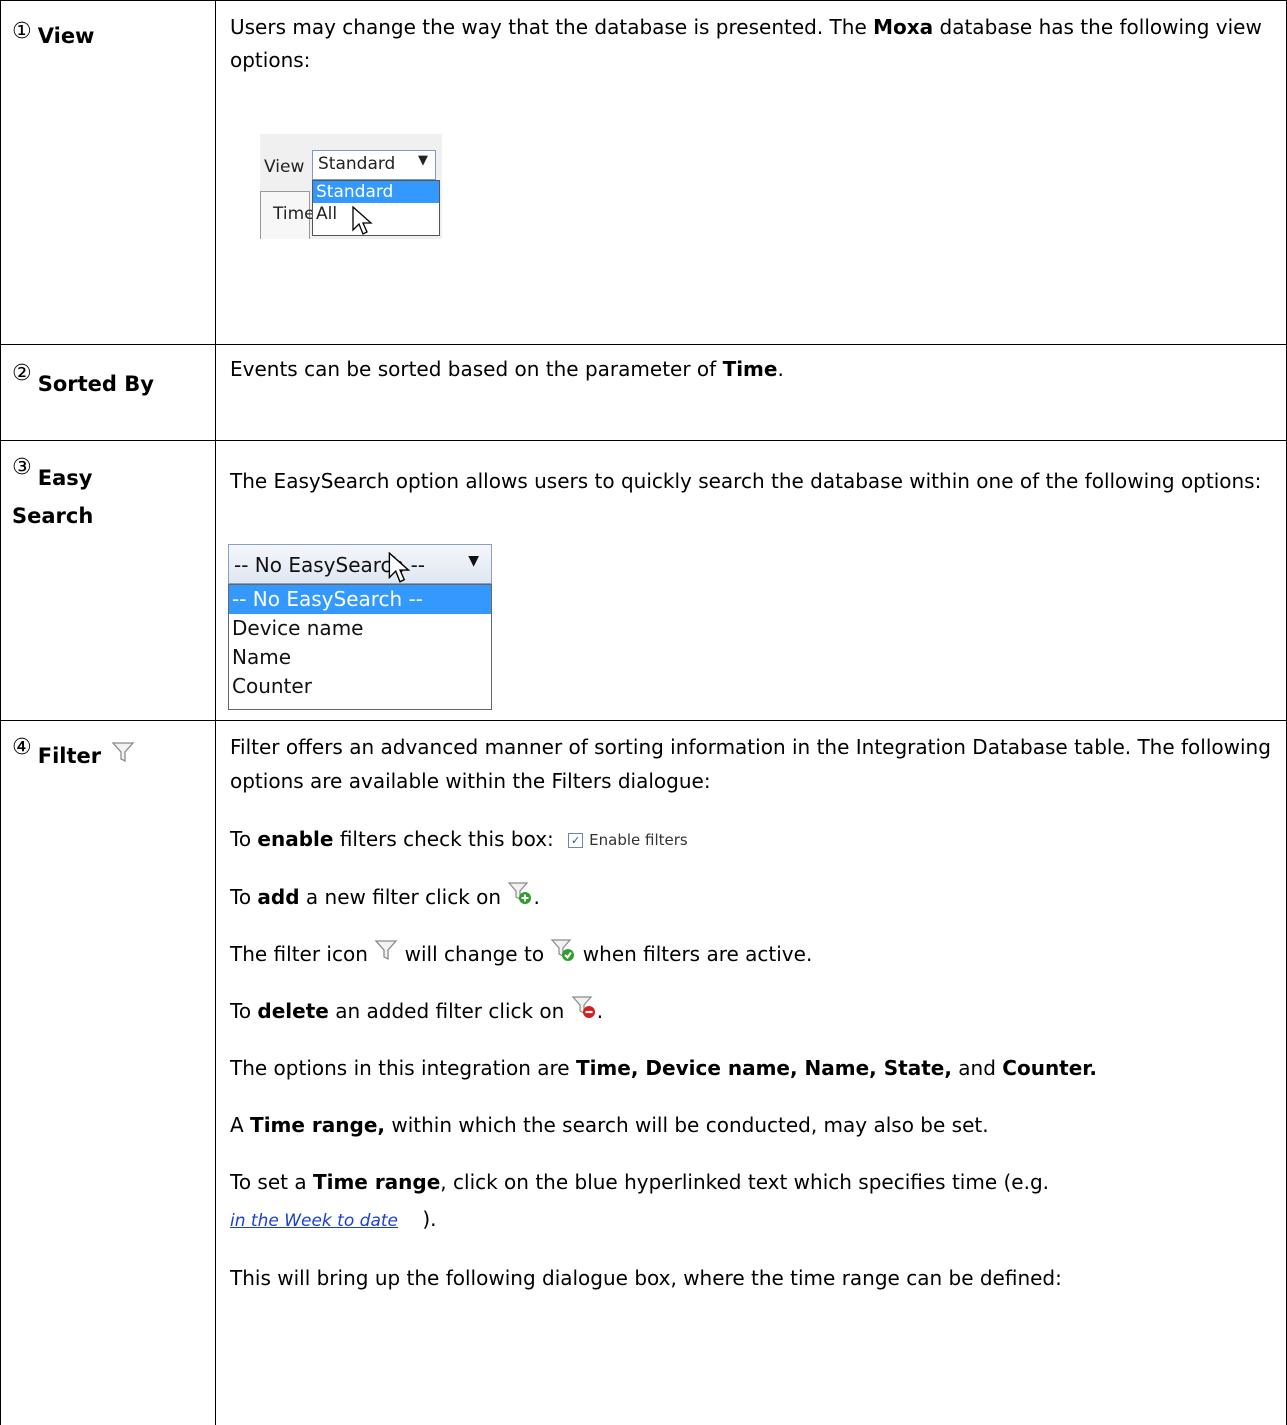  Describe the element at coordinates (95, 384) in the screenshot. I see `label-text: Sorted By` at that location.